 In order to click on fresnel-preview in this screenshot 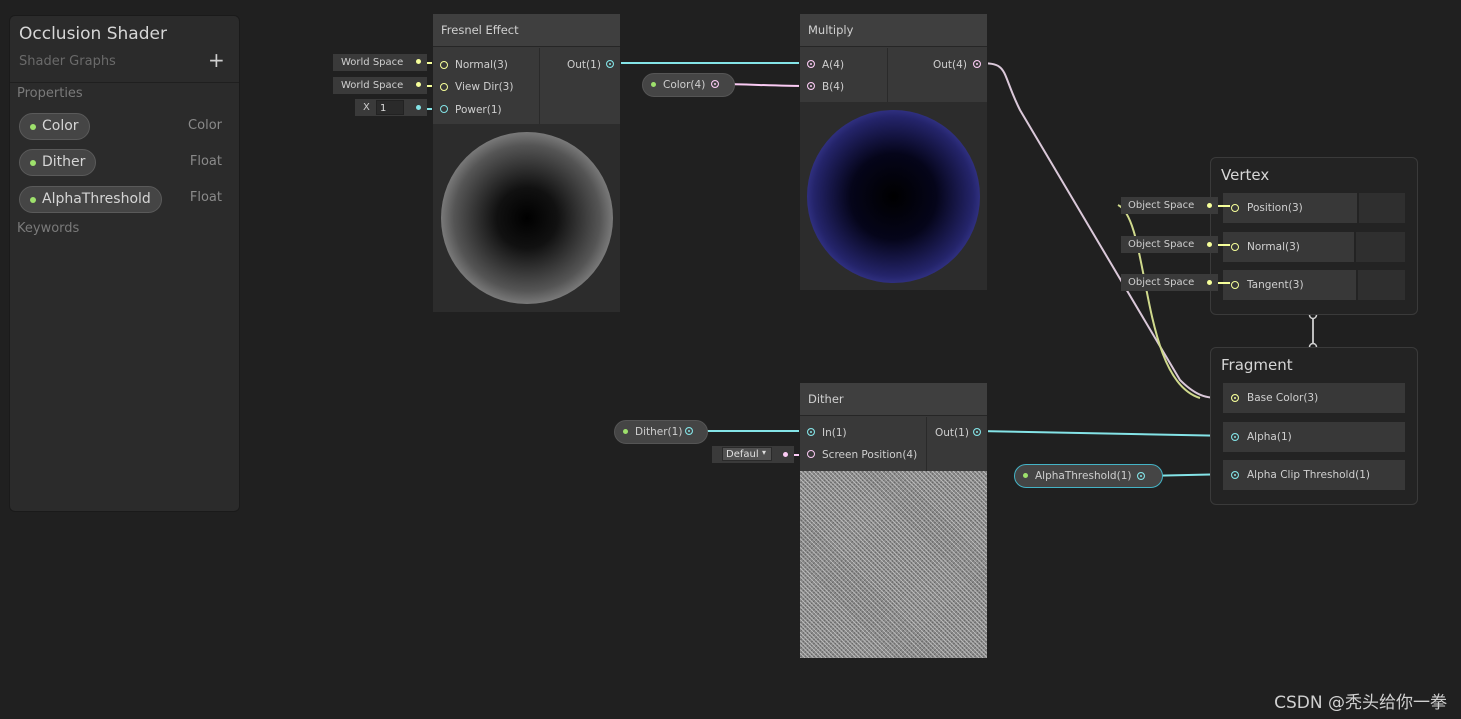, I will do `click(526, 218)`.